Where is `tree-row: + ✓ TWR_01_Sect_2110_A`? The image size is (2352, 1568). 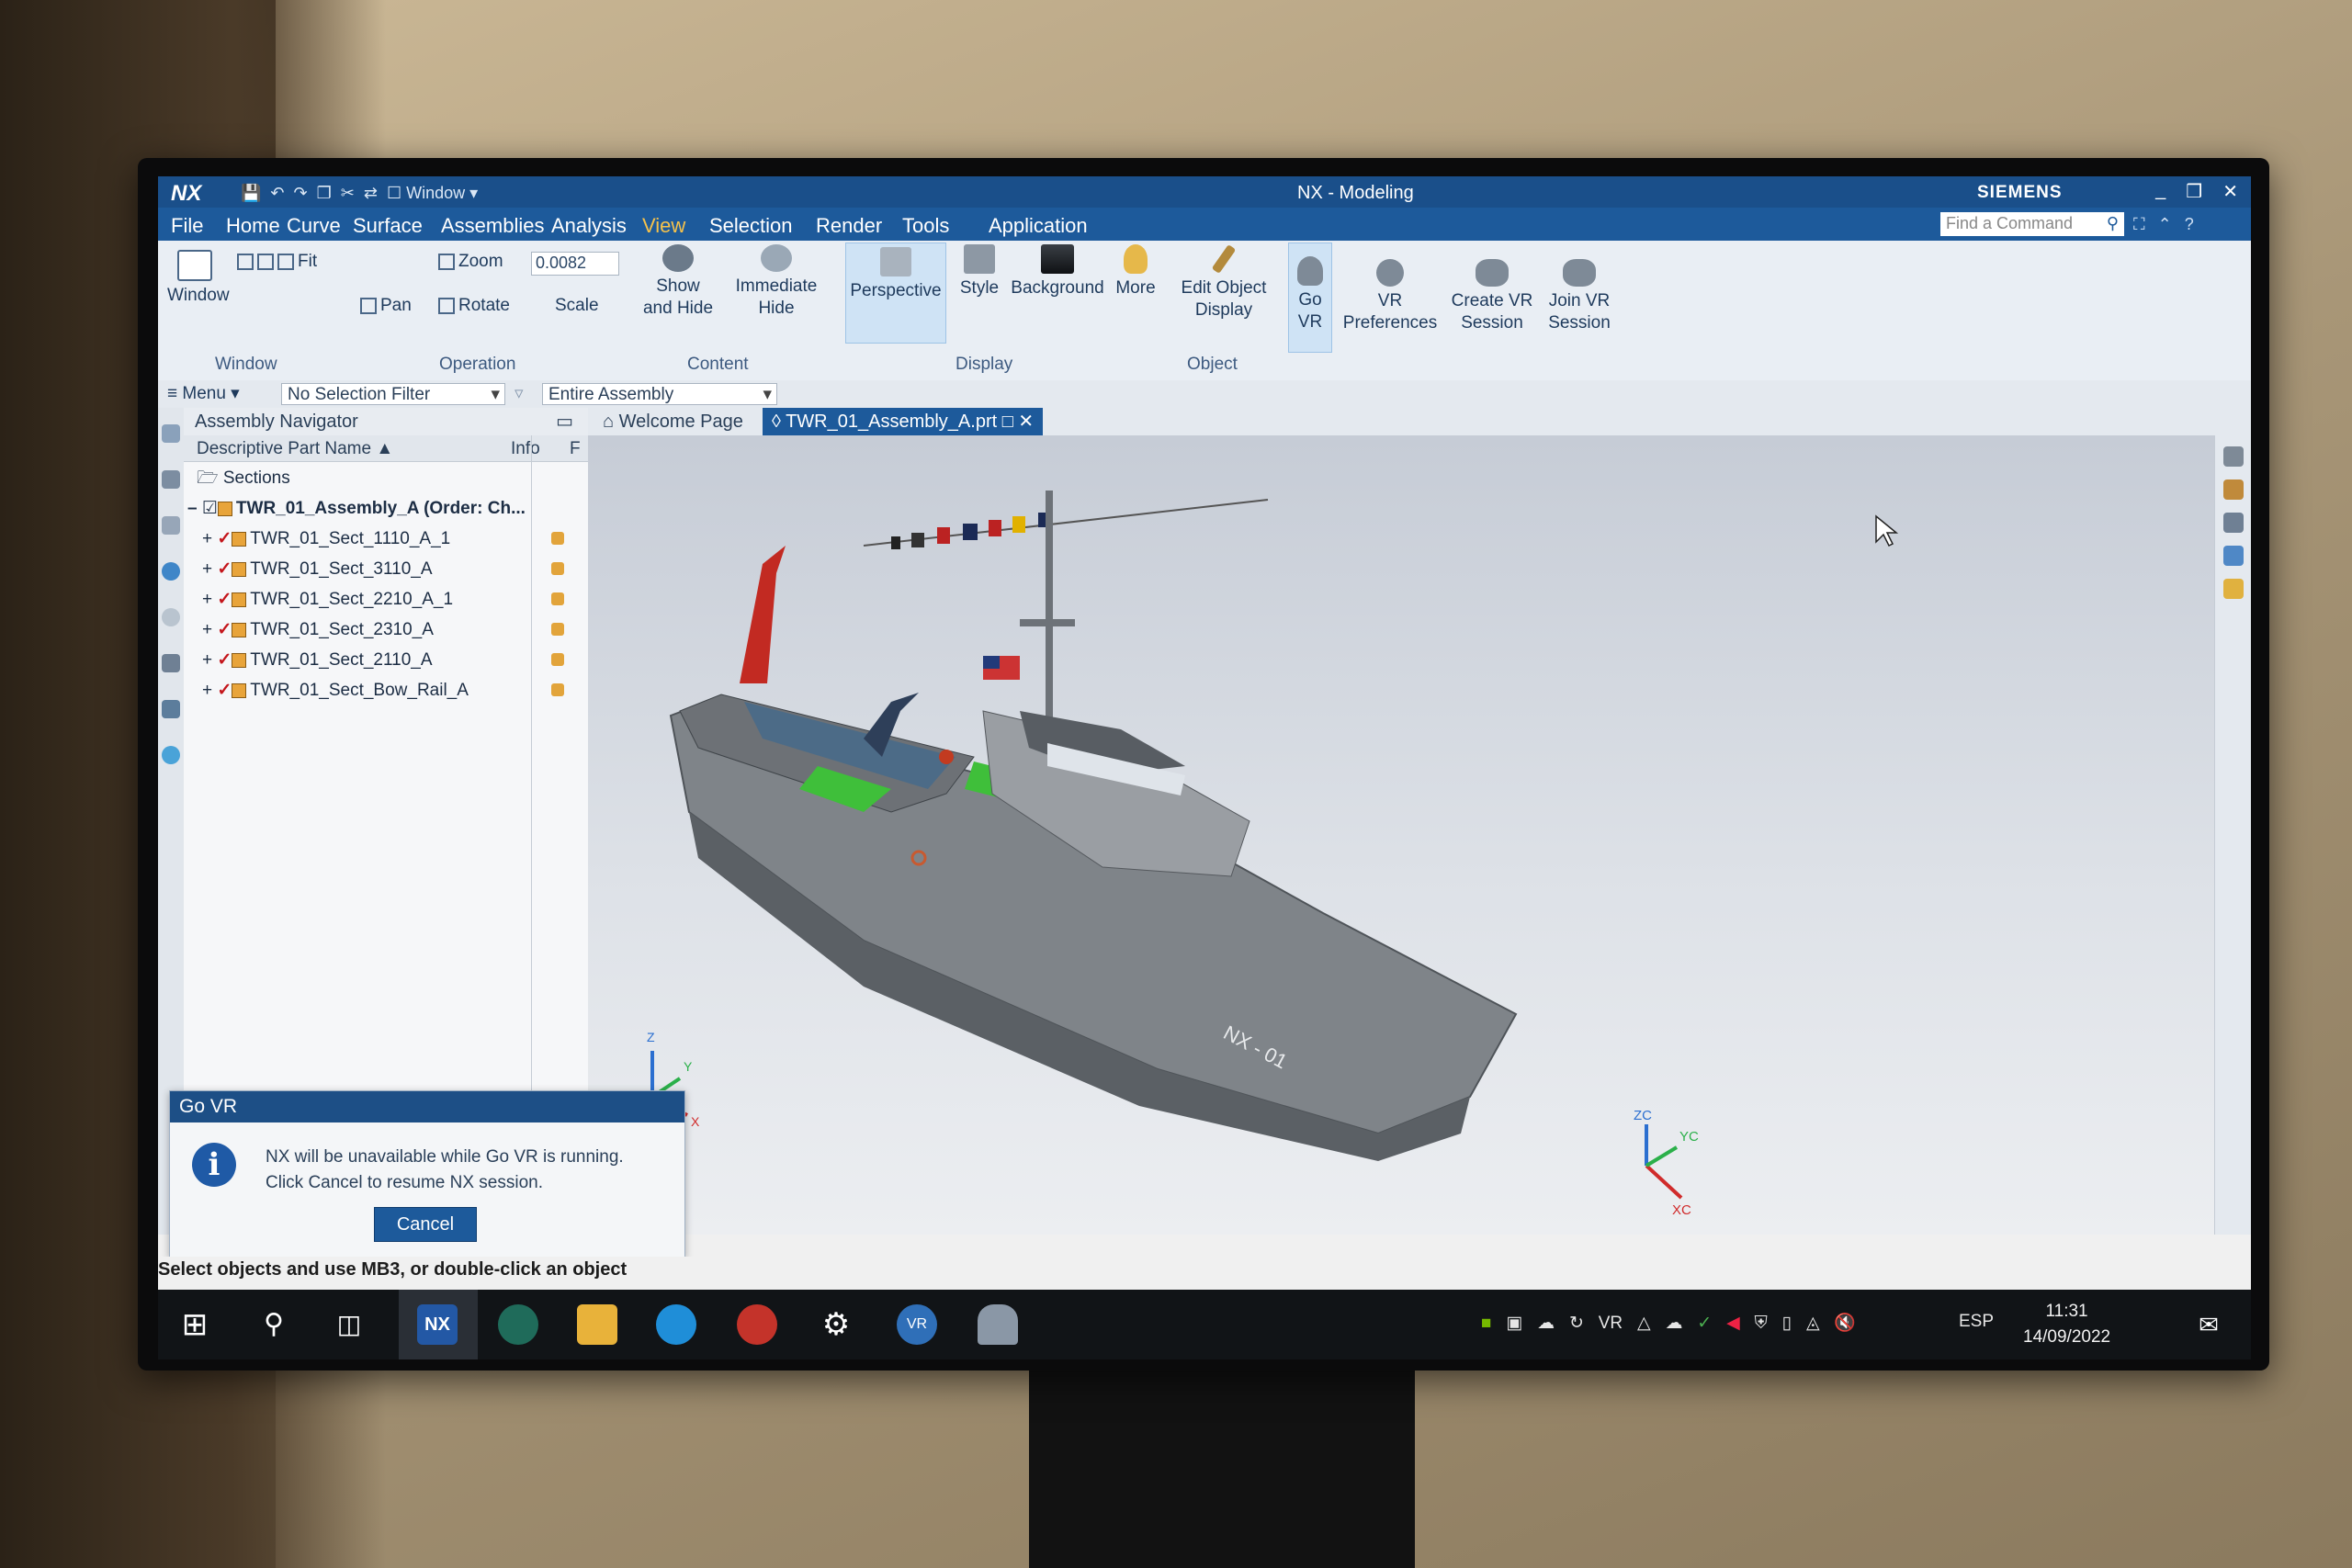 tree-row: + ✓ TWR_01_Sect_2110_A is located at coordinates (386, 660).